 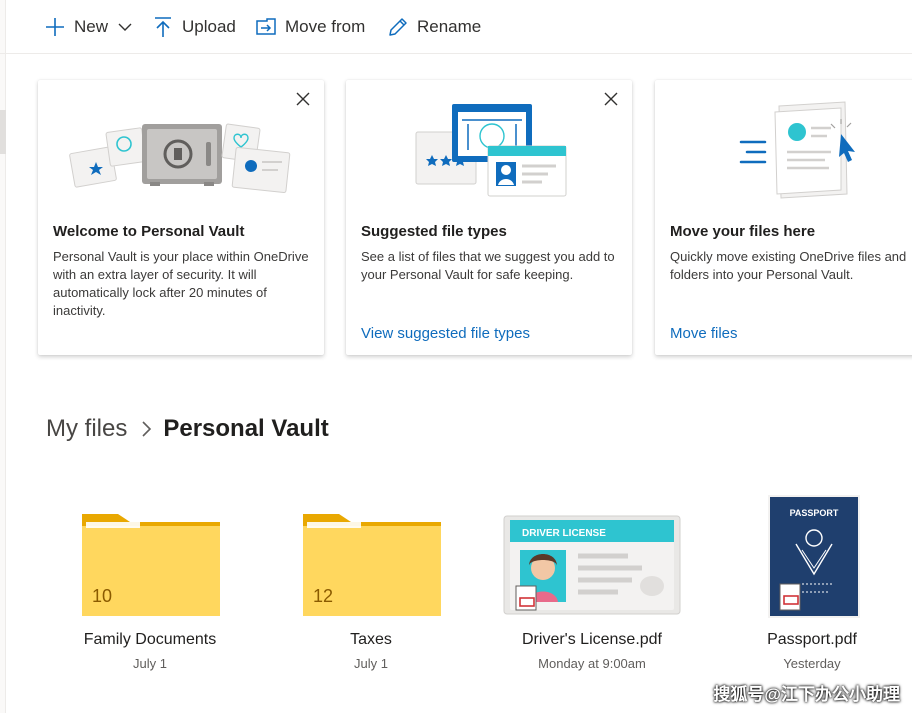 What do you see at coordinates (209, 26) in the screenshot?
I see `upload-button-label: Upload` at bounding box center [209, 26].